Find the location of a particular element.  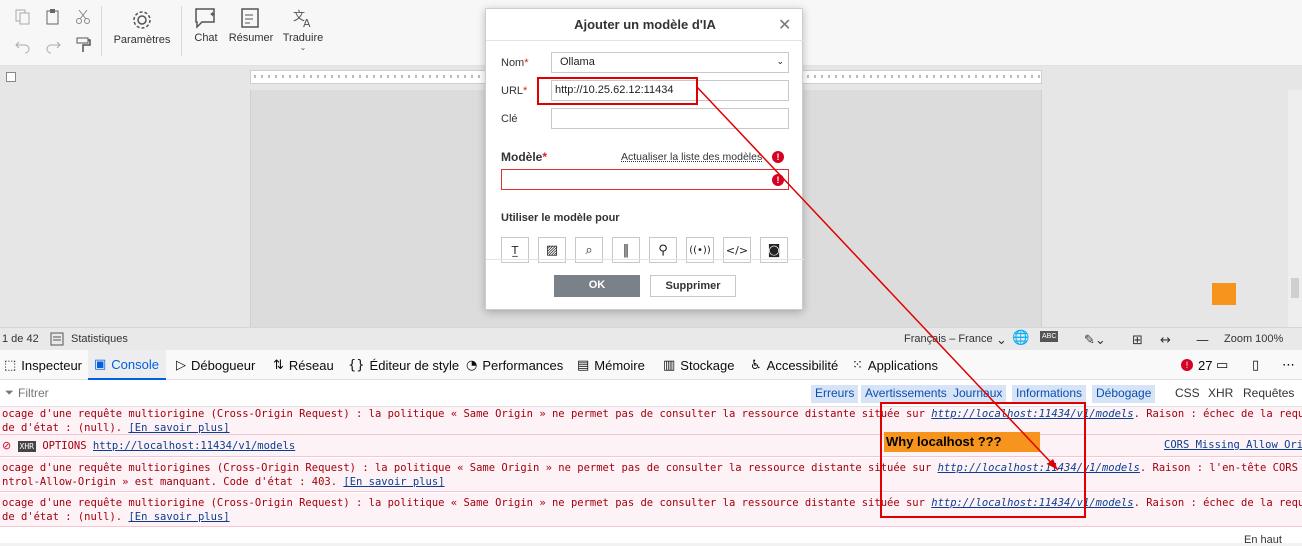

cut-icon is located at coordinates (83, 17).